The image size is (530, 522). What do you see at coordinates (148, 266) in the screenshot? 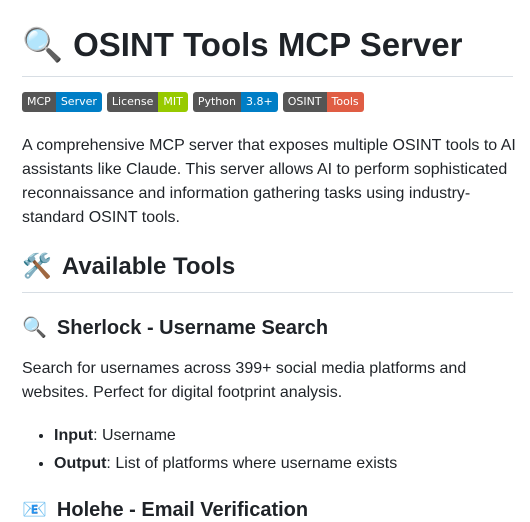
I see `section-heading-text: Available Tools` at bounding box center [148, 266].